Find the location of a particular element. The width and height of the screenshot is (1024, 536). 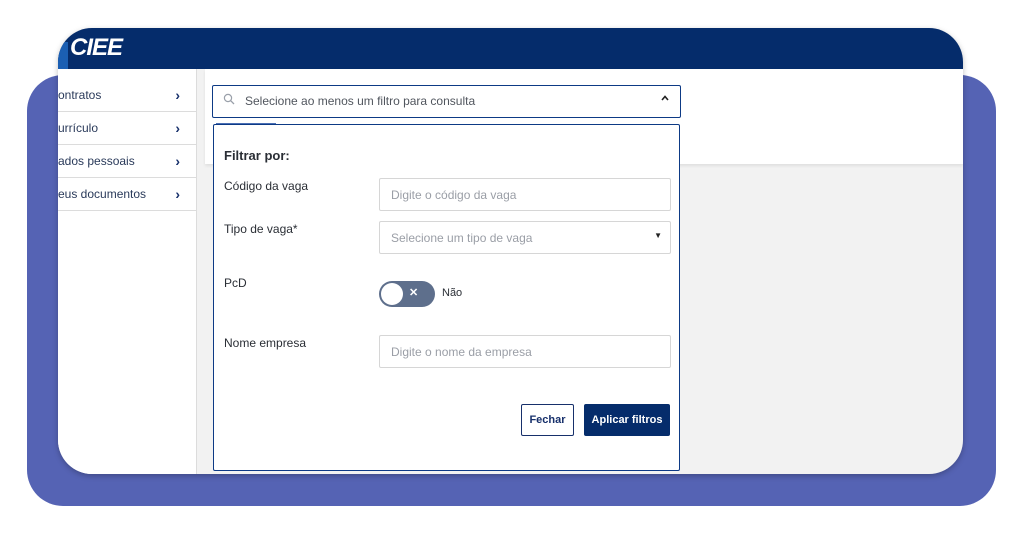

codigo-vaga-label: Código da vaga is located at coordinates (266, 186).